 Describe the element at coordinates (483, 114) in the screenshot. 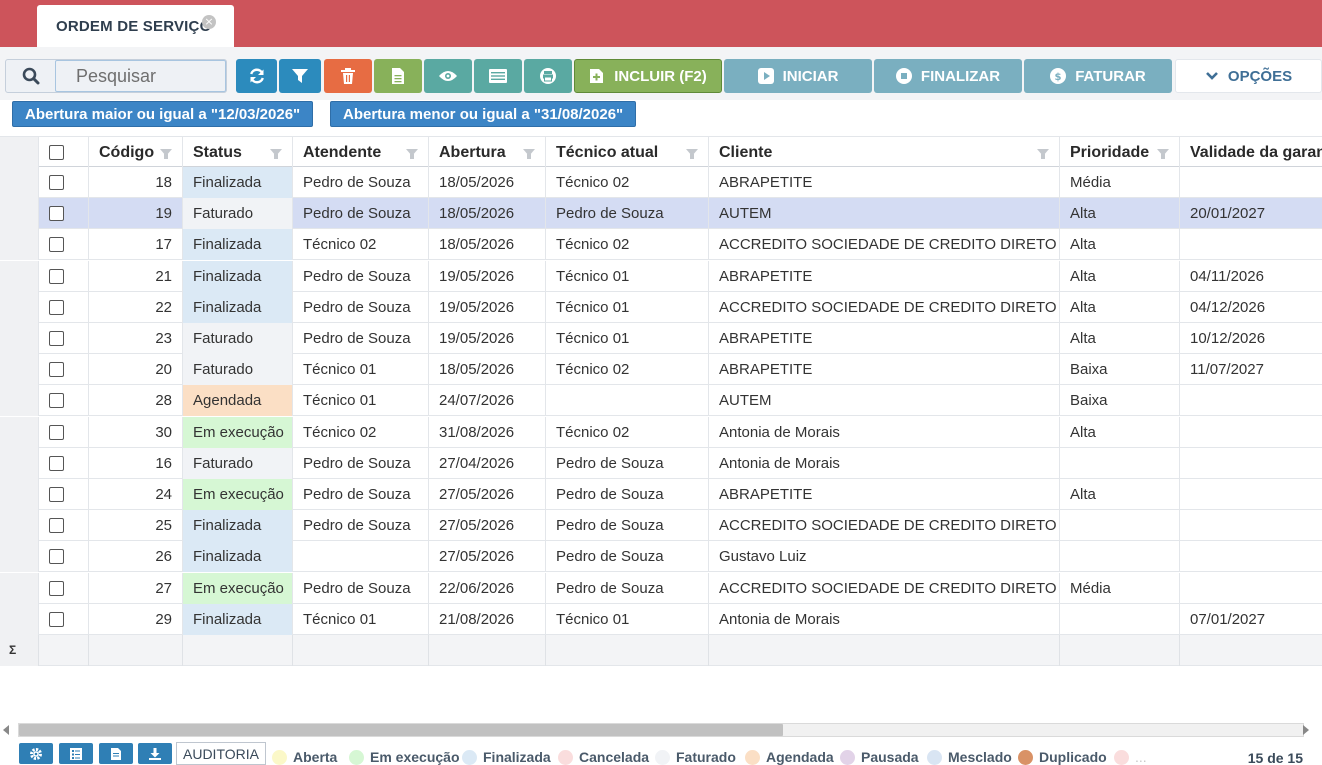

I see `filter-chip-abertura-max: Abertura menor ou igual a "31/08/2026"` at that location.